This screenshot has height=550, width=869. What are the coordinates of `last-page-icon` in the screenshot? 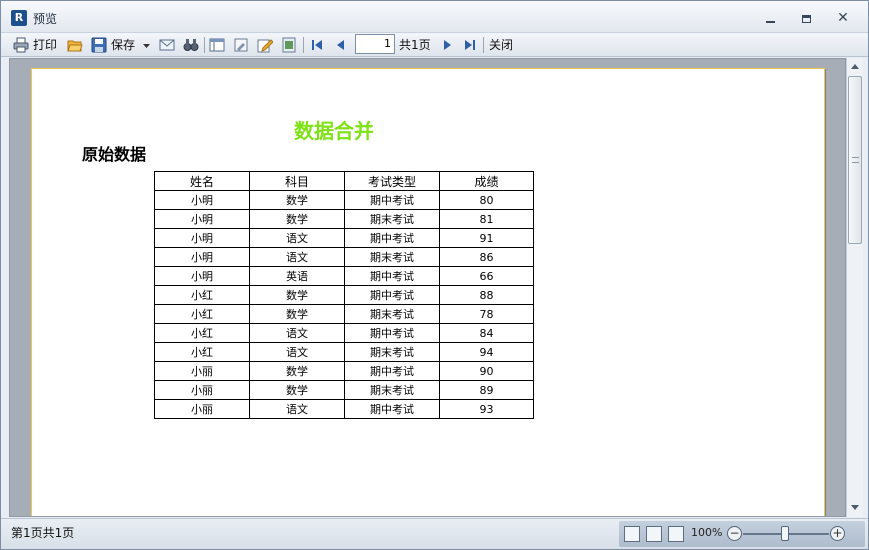 It's located at (470, 45).